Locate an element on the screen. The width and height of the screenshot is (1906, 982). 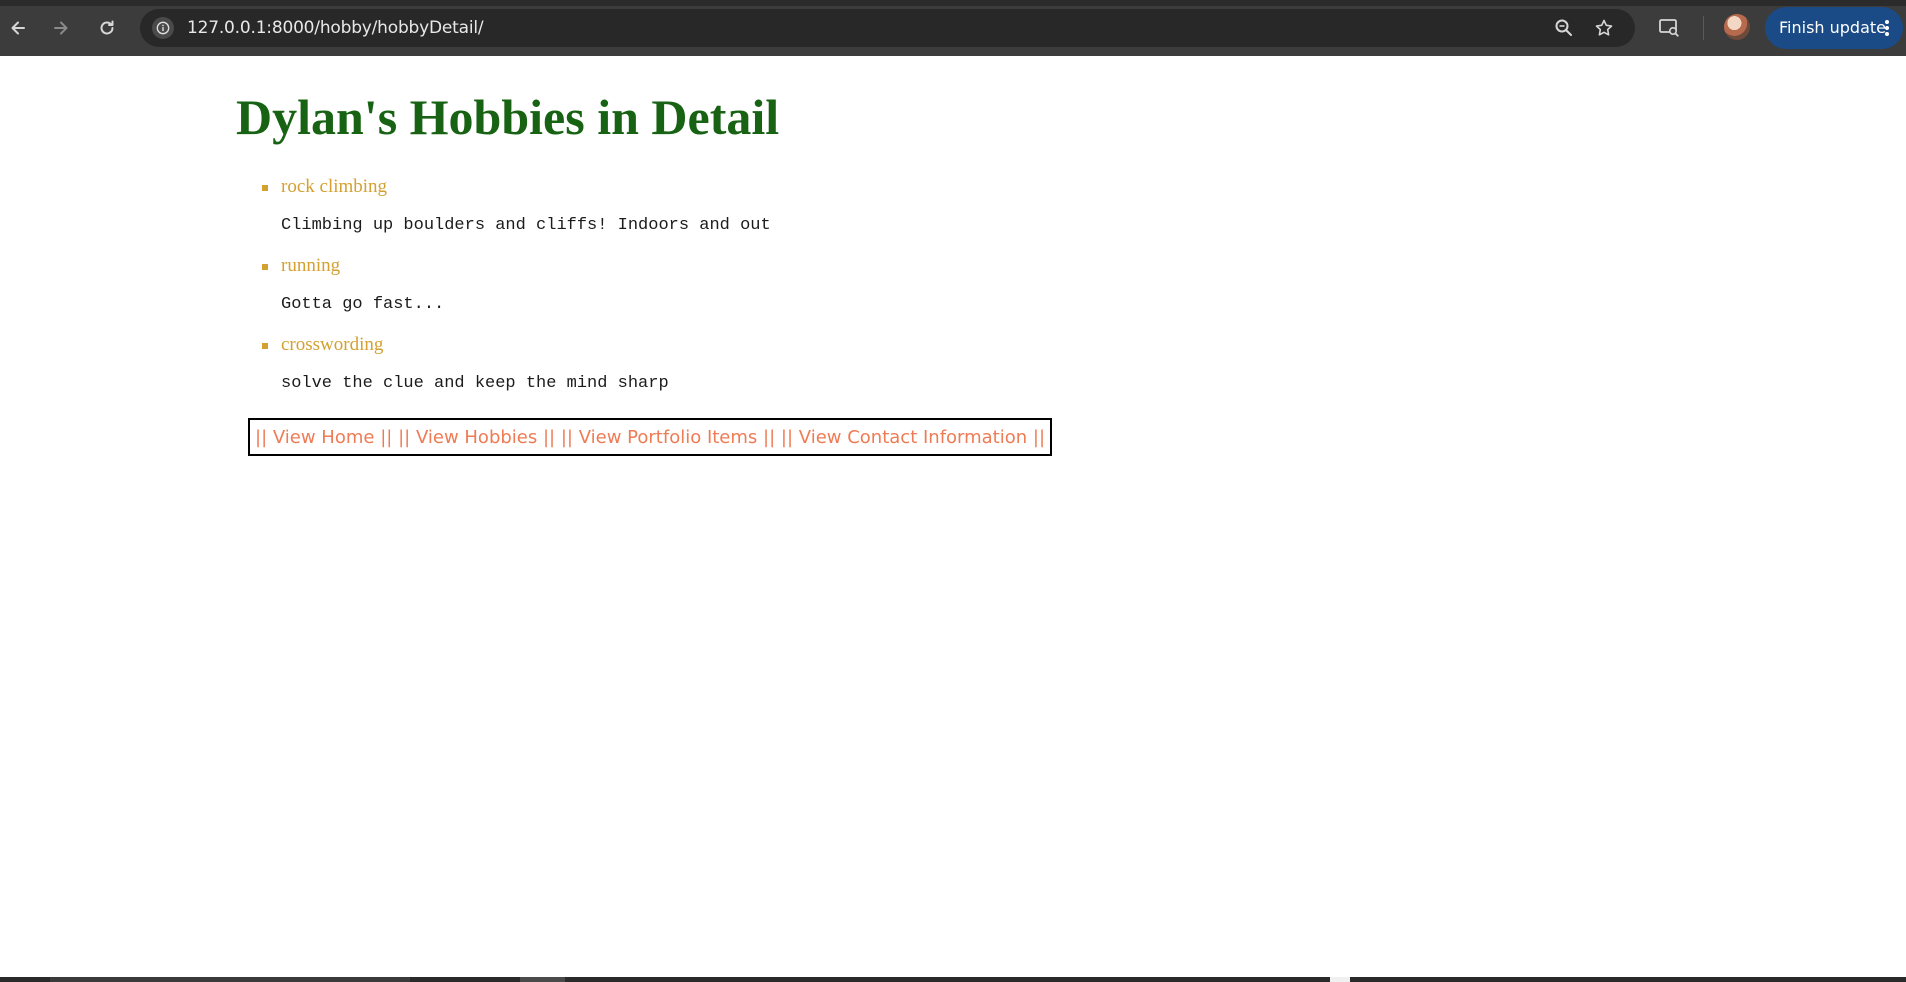
hobby-name: running is located at coordinates (311, 265).